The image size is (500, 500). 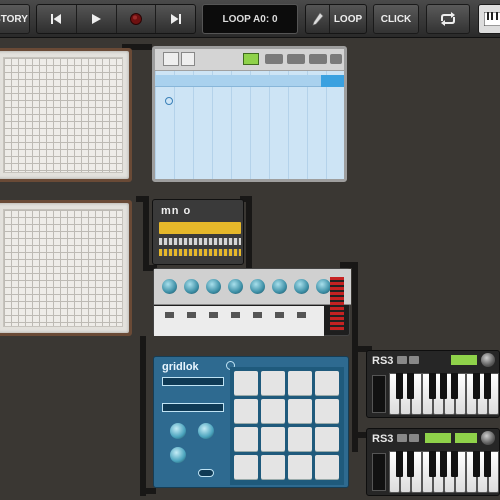 I want to click on mono-synth: mn o, so click(x=198, y=232).